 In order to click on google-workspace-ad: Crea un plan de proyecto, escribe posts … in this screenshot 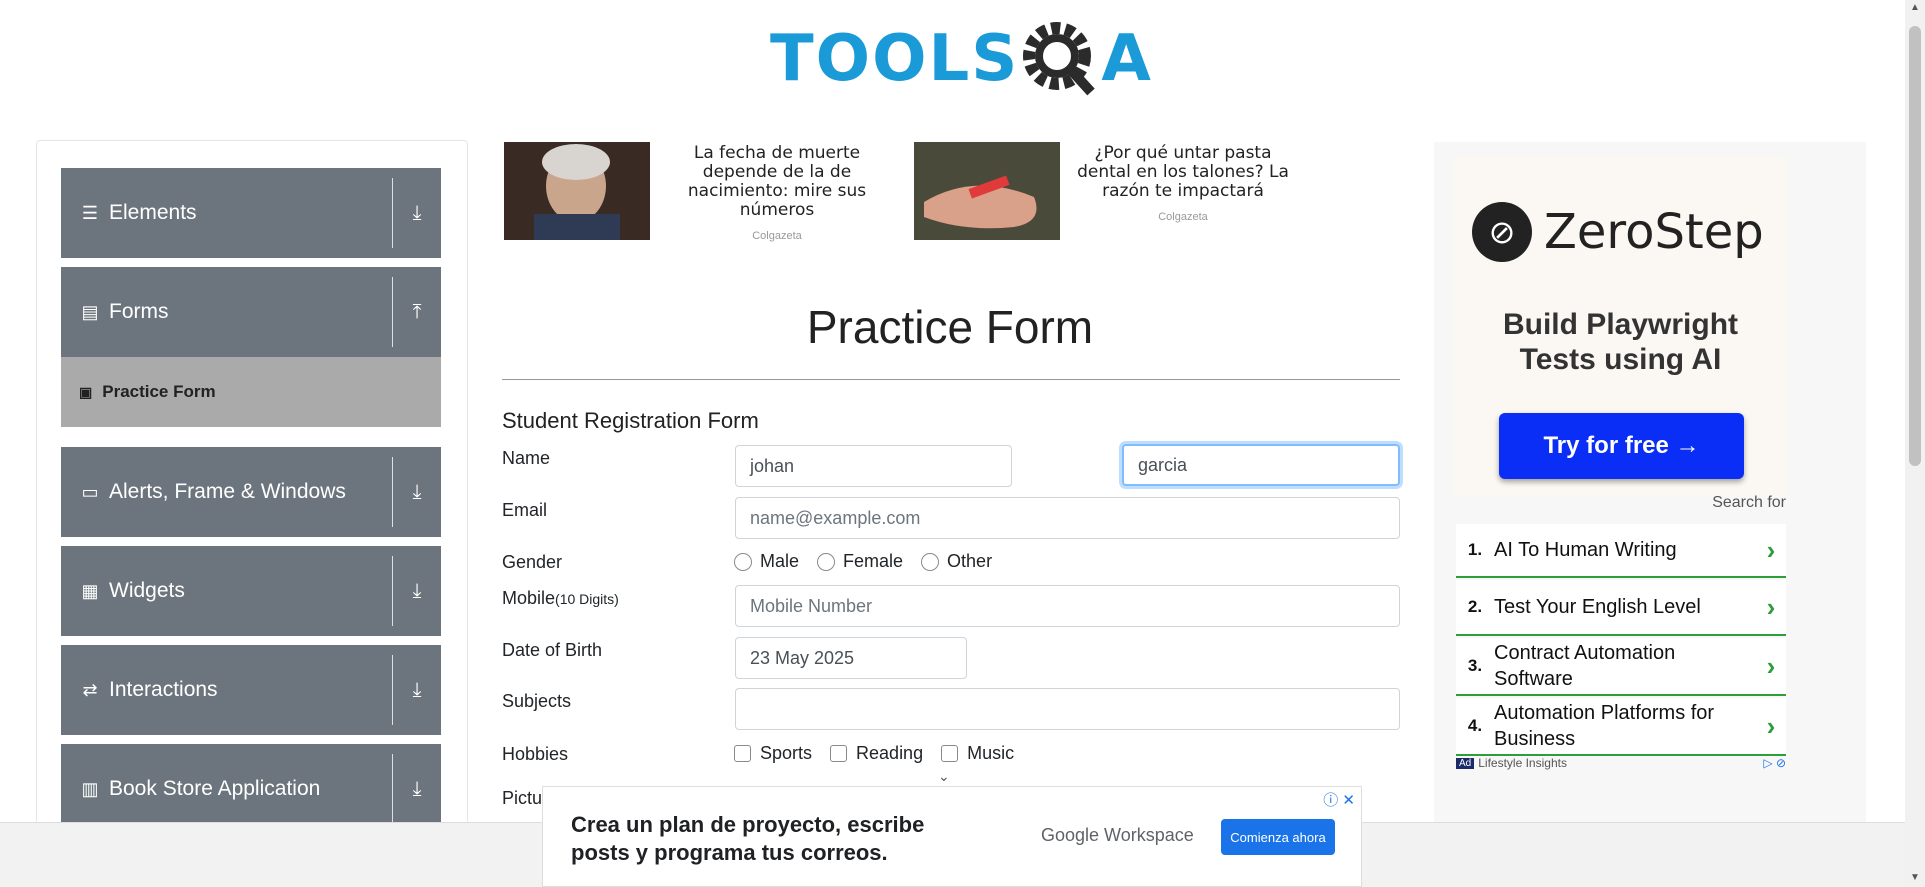, I will do `click(952, 836)`.